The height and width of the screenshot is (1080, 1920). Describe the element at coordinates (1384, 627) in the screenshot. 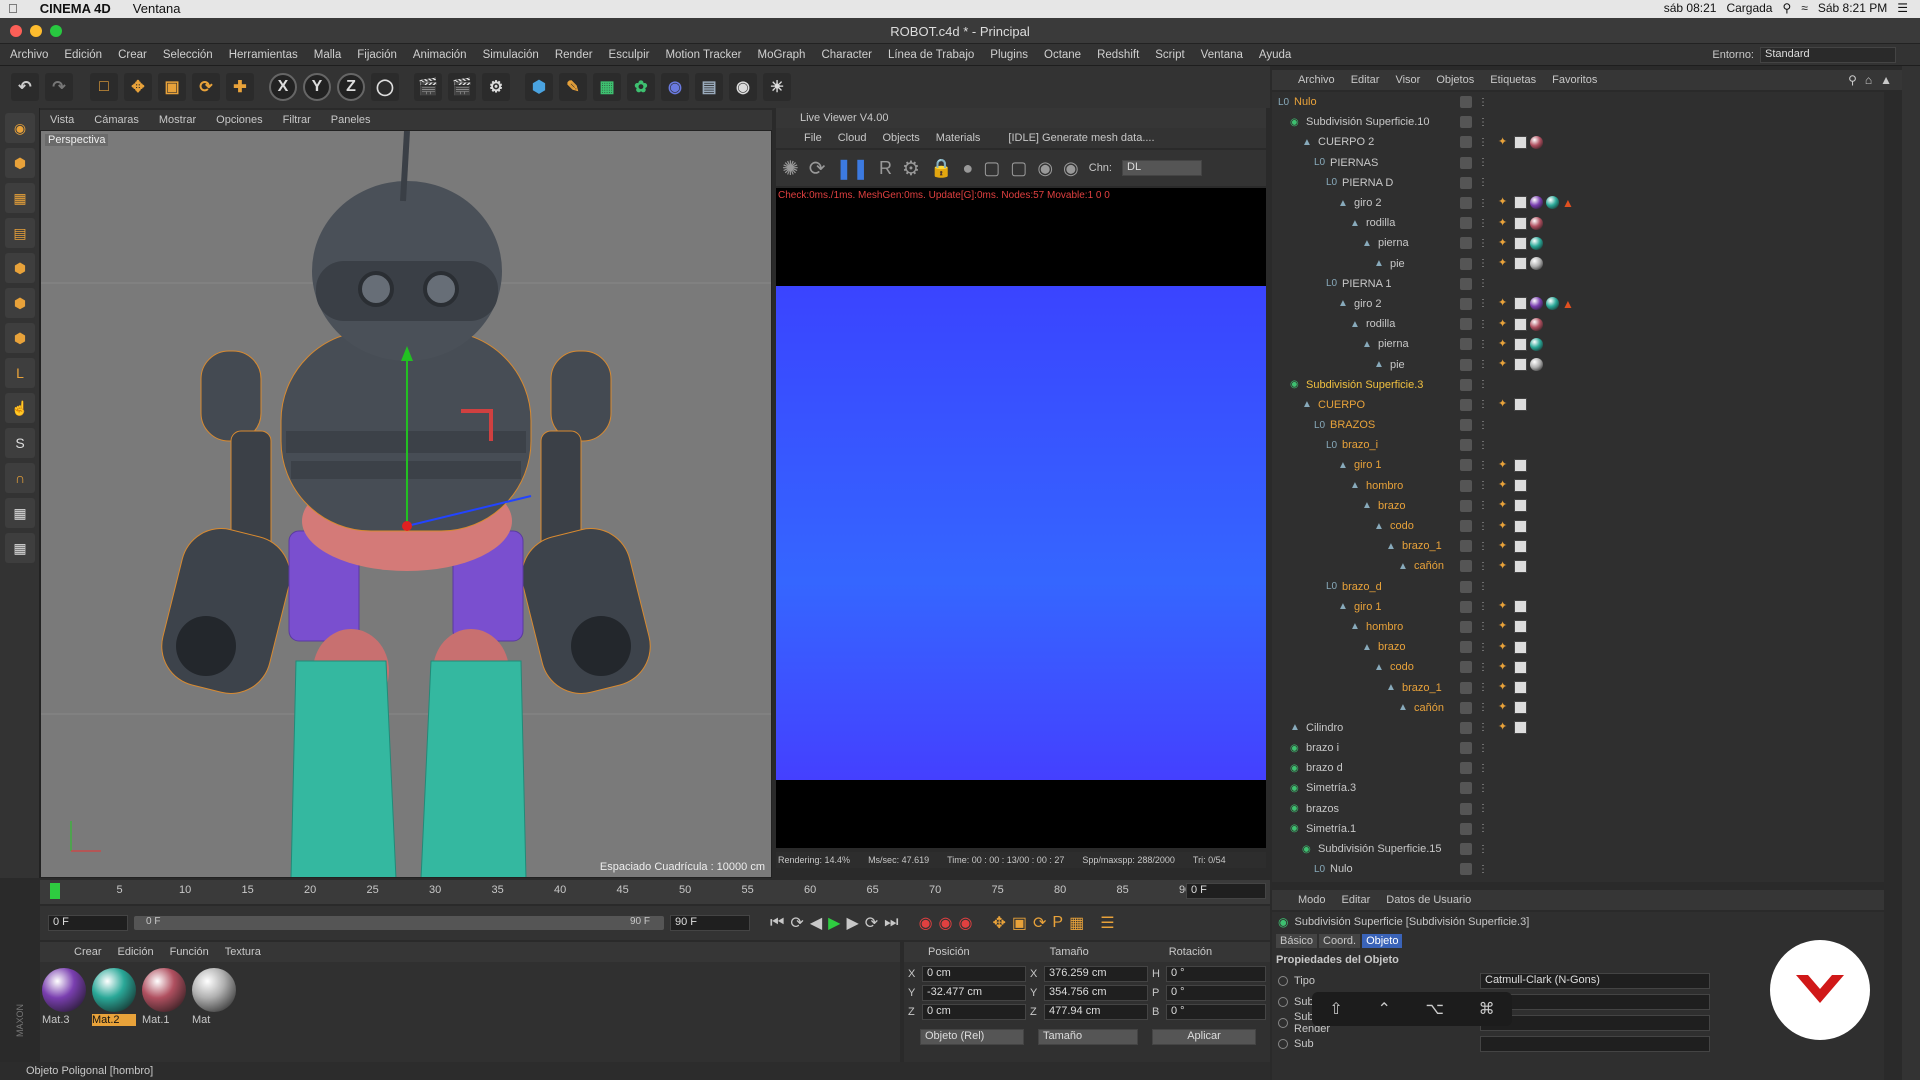

I see `object-name: hombro` at that location.